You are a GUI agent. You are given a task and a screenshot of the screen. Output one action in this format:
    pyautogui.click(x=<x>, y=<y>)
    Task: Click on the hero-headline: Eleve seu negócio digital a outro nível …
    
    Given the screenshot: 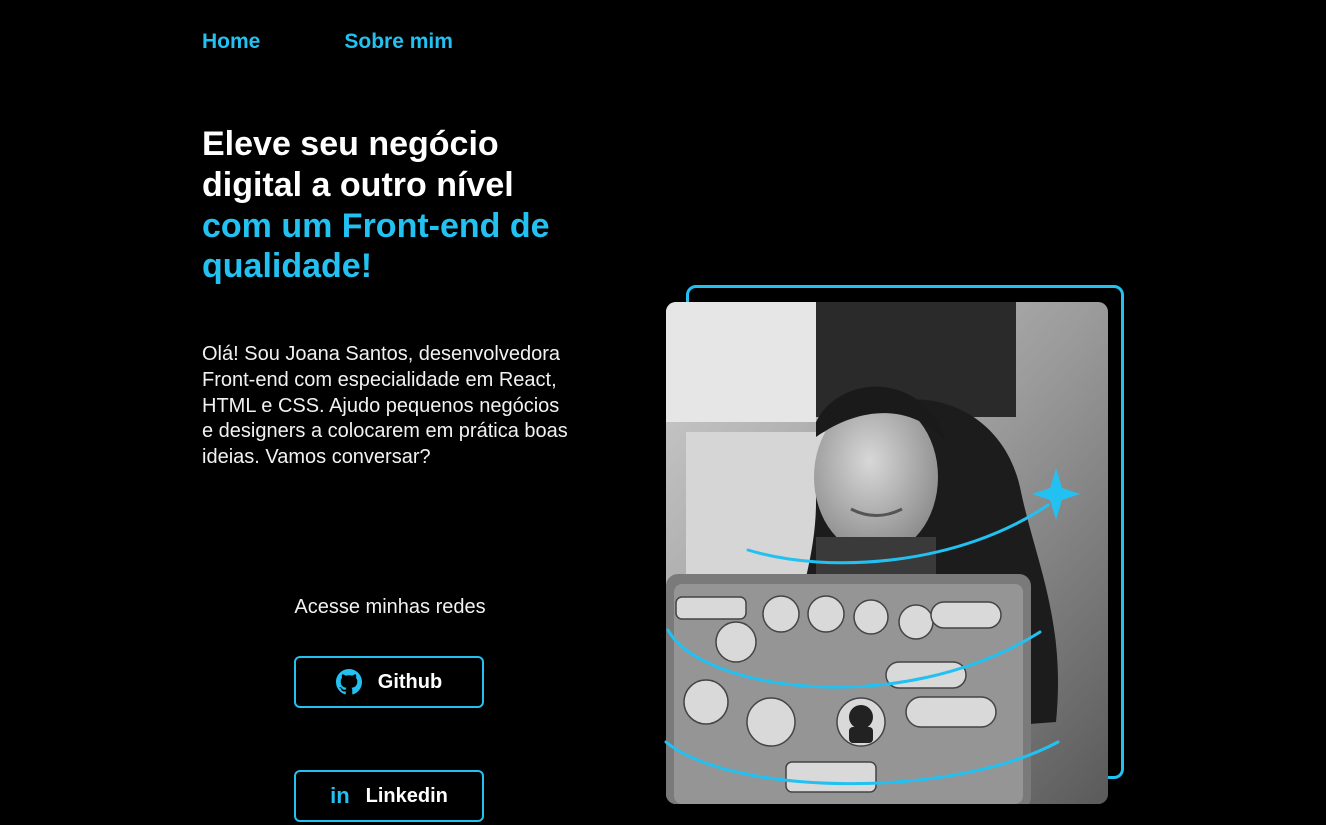 What is the action you would take?
    pyautogui.click(x=392, y=205)
    